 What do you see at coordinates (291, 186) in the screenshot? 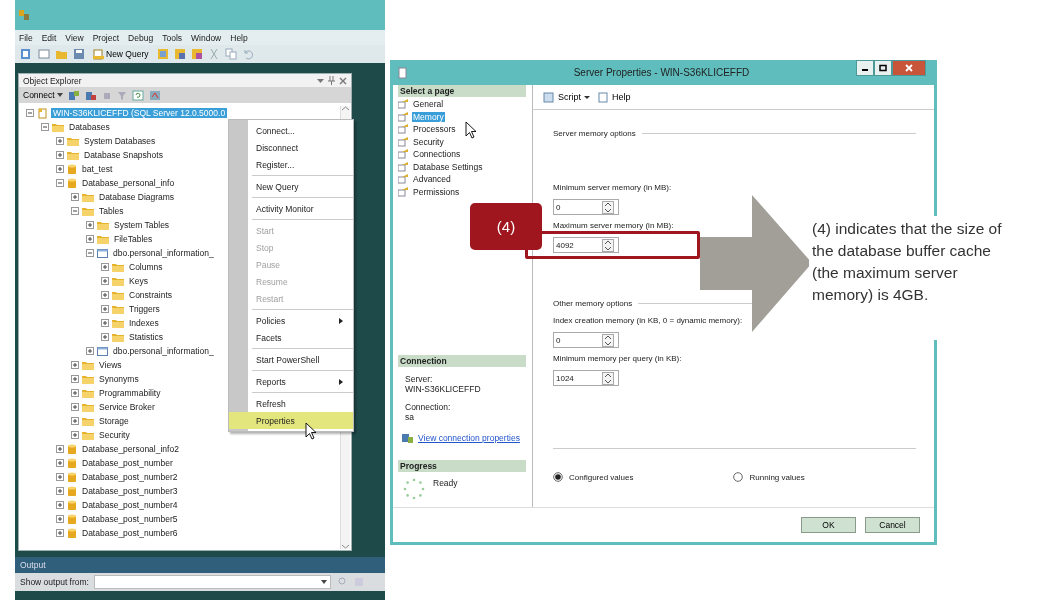
I see `menu-item: New Query` at bounding box center [291, 186].